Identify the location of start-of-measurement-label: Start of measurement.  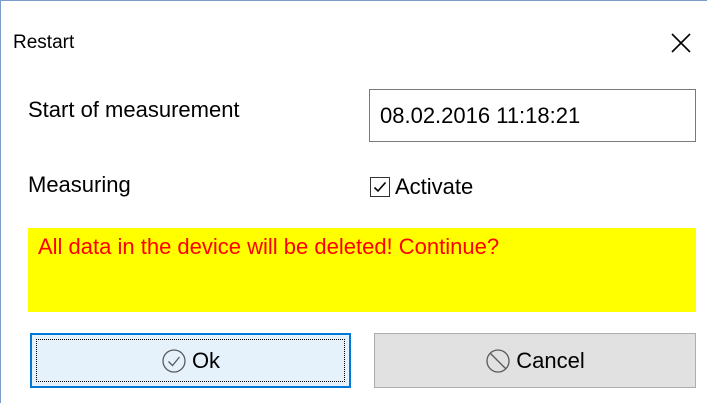
(134, 109).